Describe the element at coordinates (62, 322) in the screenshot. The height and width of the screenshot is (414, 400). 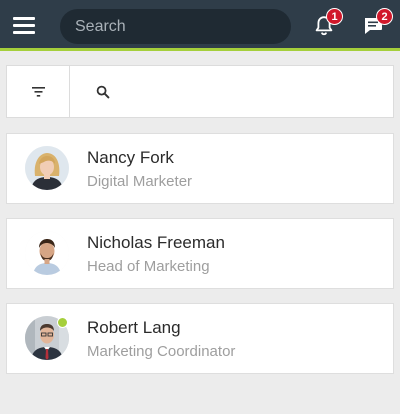
I see `online-status-indicator` at that location.